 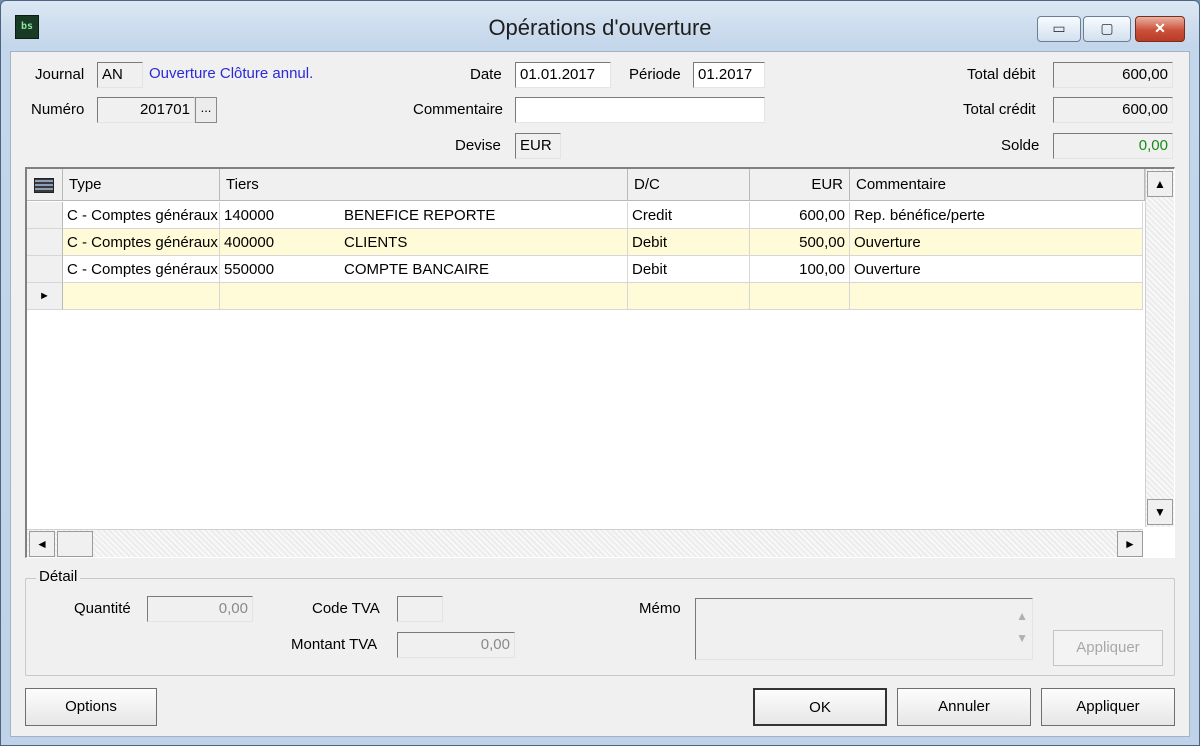 What do you see at coordinates (1159, 348) in the screenshot?
I see `vertical-scrollbar: ▲ ▼` at bounding box center [1159, 348].